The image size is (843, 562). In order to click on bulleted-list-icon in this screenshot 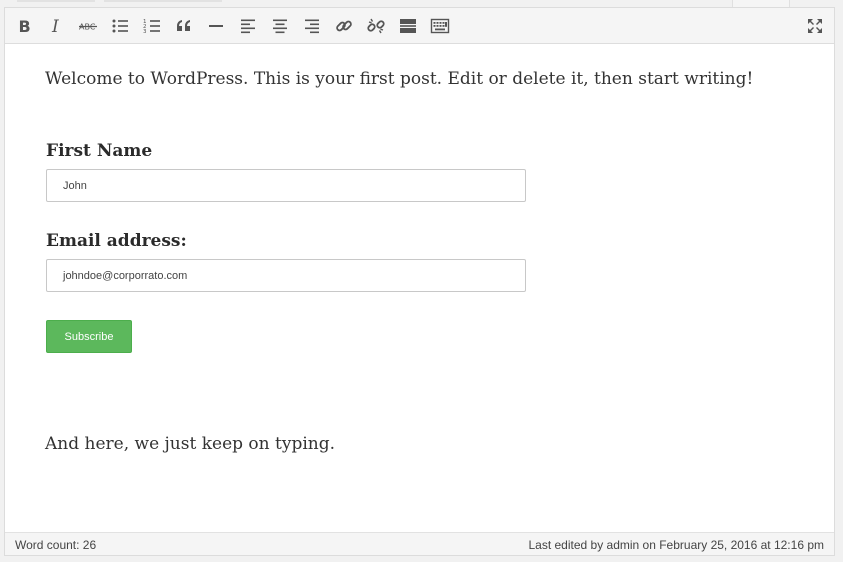, I will do `click(120, 26)`.